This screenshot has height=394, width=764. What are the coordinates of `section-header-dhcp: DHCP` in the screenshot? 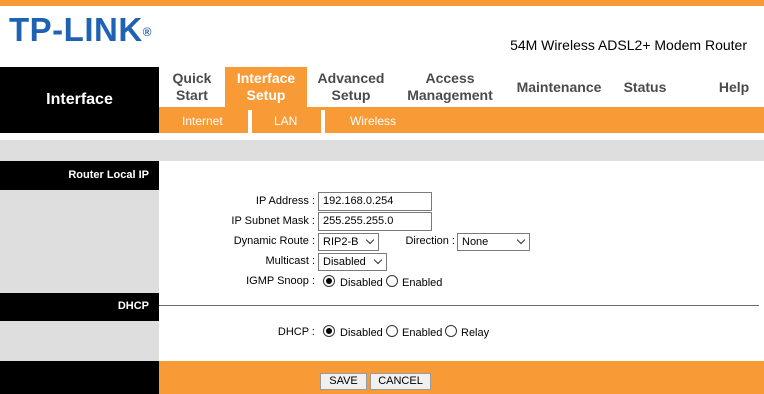 It's located at (79, 307).